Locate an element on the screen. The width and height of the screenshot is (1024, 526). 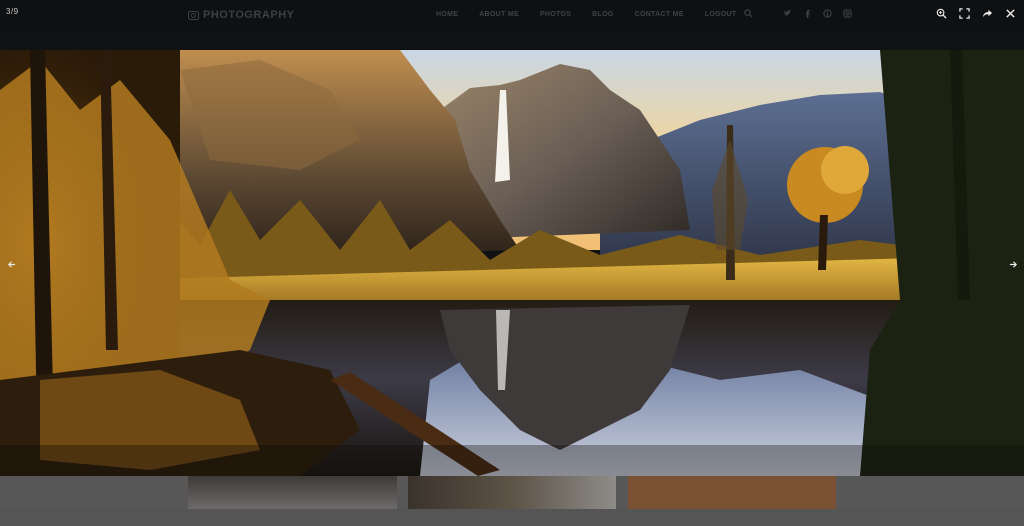
nav-item-photos: PHOTOS is located at coordinates (555, 14).